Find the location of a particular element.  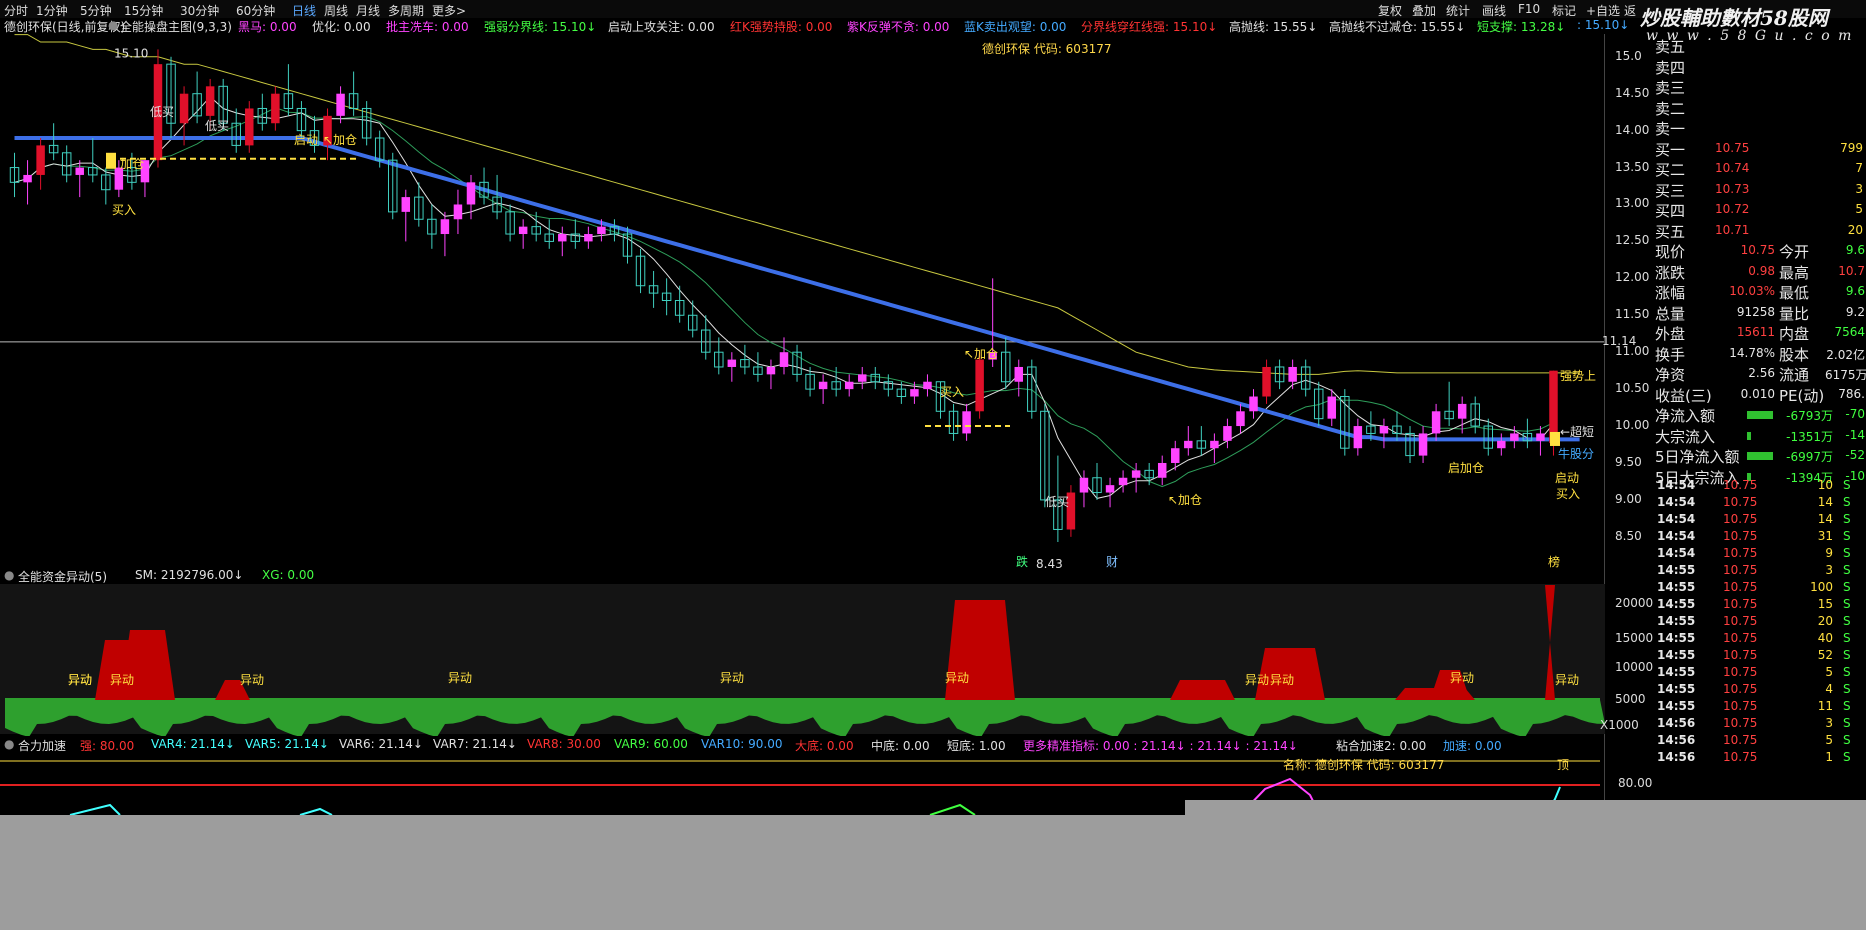

panel2-axis-label-0: 20000 is located at coordinates (1634, 603).